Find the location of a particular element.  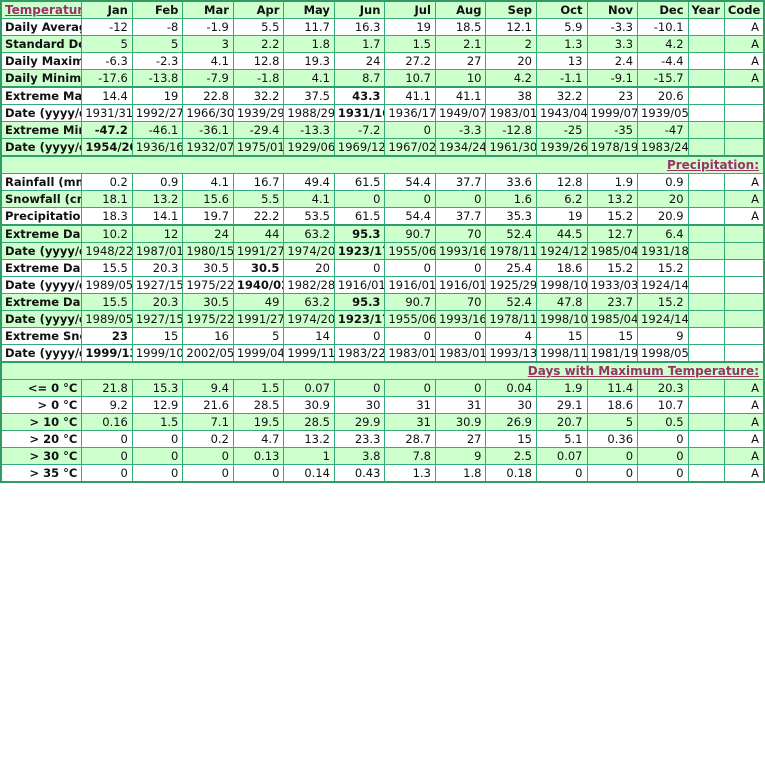

cell-jan: 10.2 is located at coordinates (107, 233).